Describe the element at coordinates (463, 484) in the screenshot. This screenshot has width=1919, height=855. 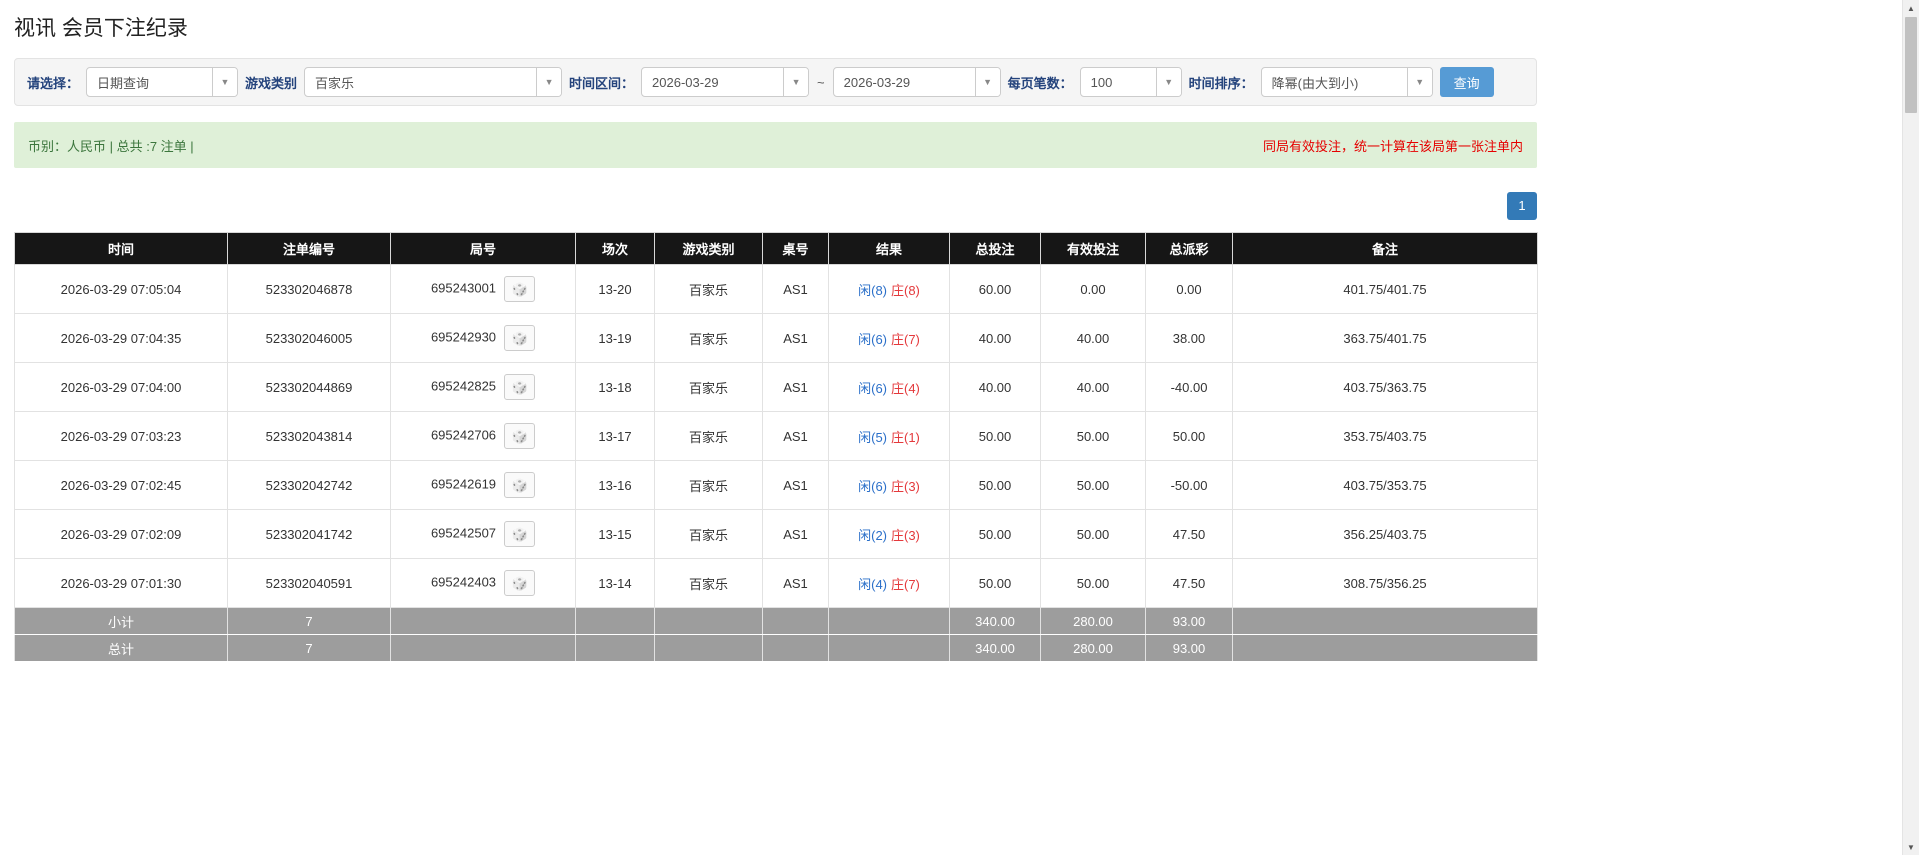
I see `round-number: 695242619` at that location.